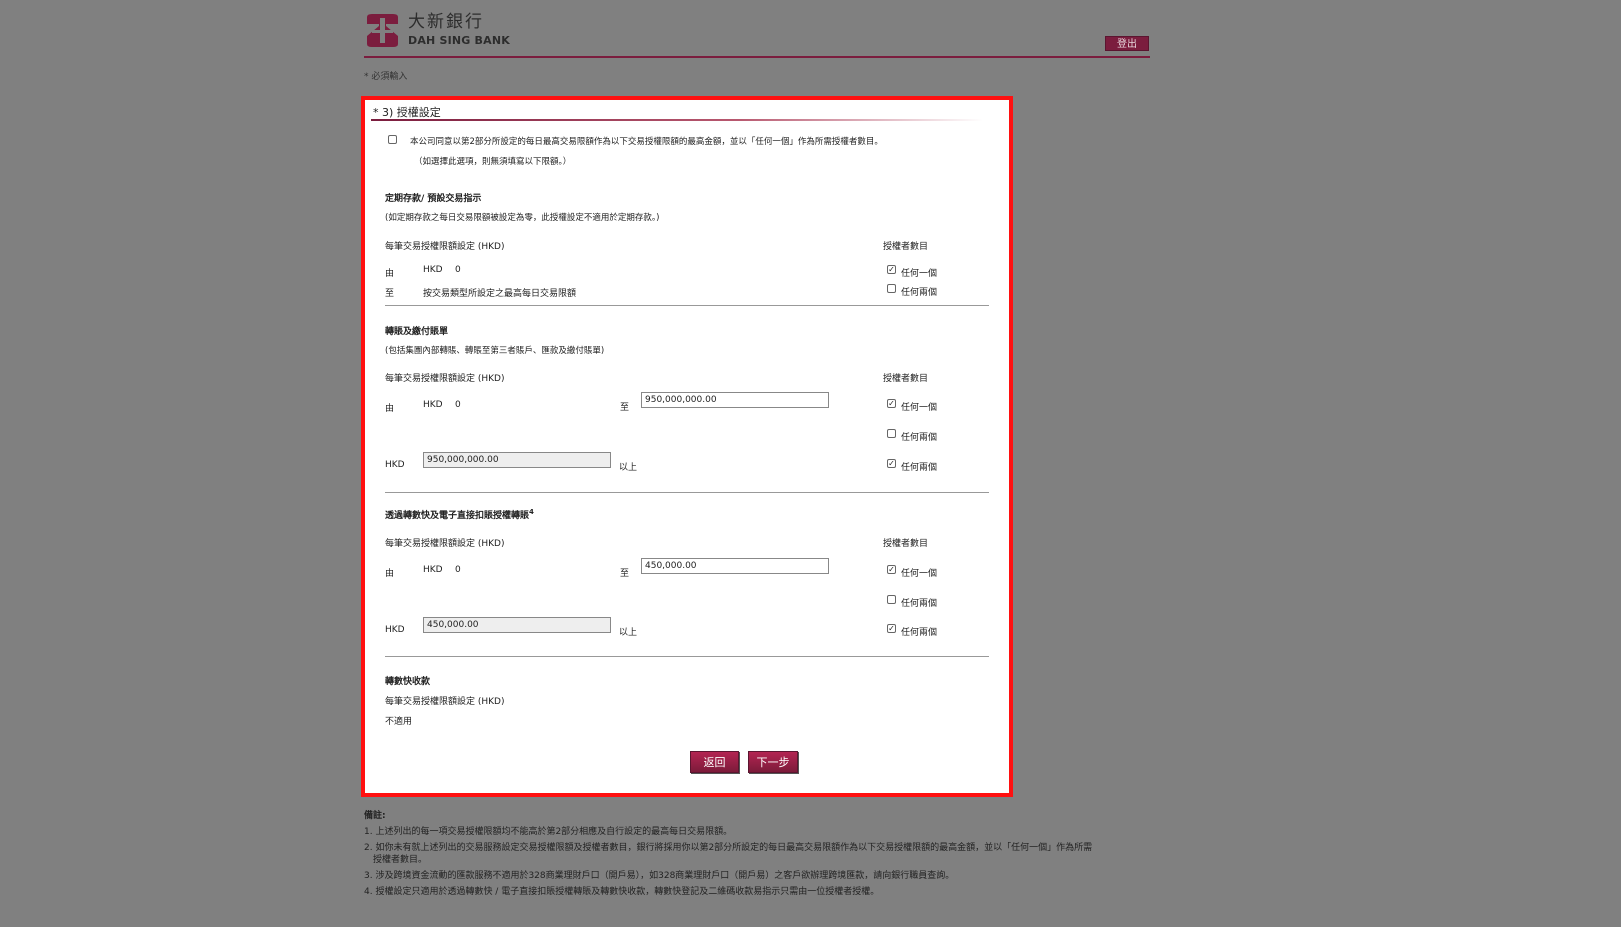 The image size is (1621, 927). I want to click on time-deposit-limit-label: 每筆交易授權限額設定 (HKD), so click(445, 247).